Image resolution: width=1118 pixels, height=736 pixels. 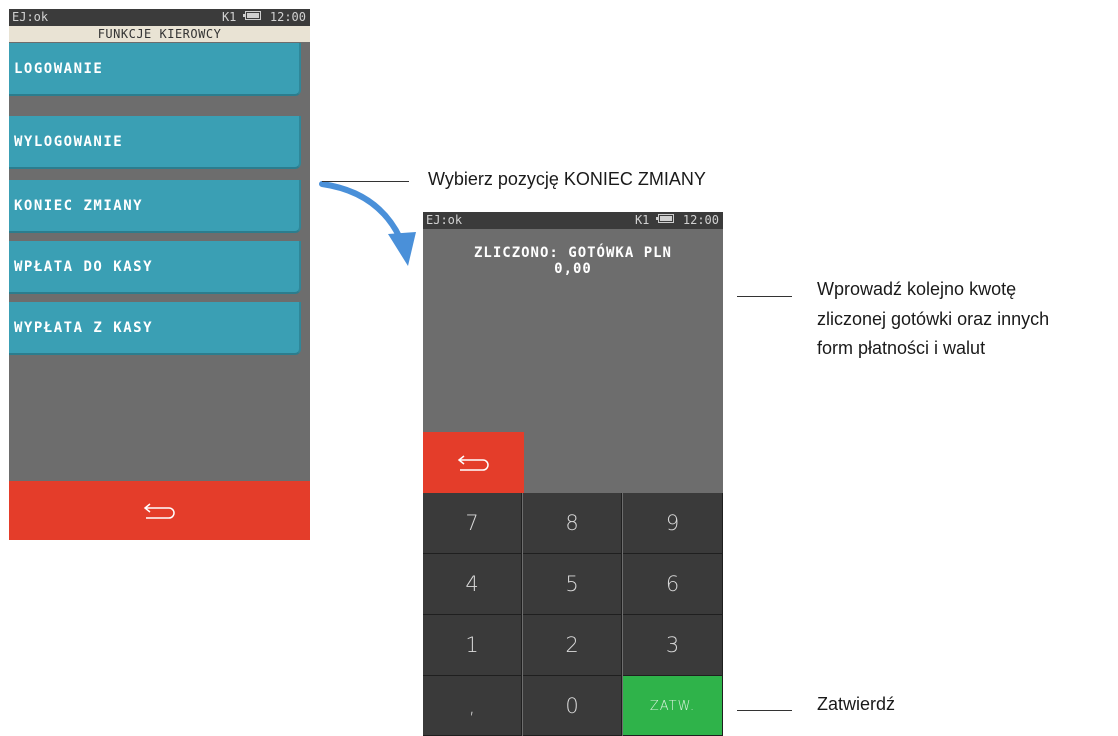 I want to click on key-9: 9, so click(x=673, y=523).